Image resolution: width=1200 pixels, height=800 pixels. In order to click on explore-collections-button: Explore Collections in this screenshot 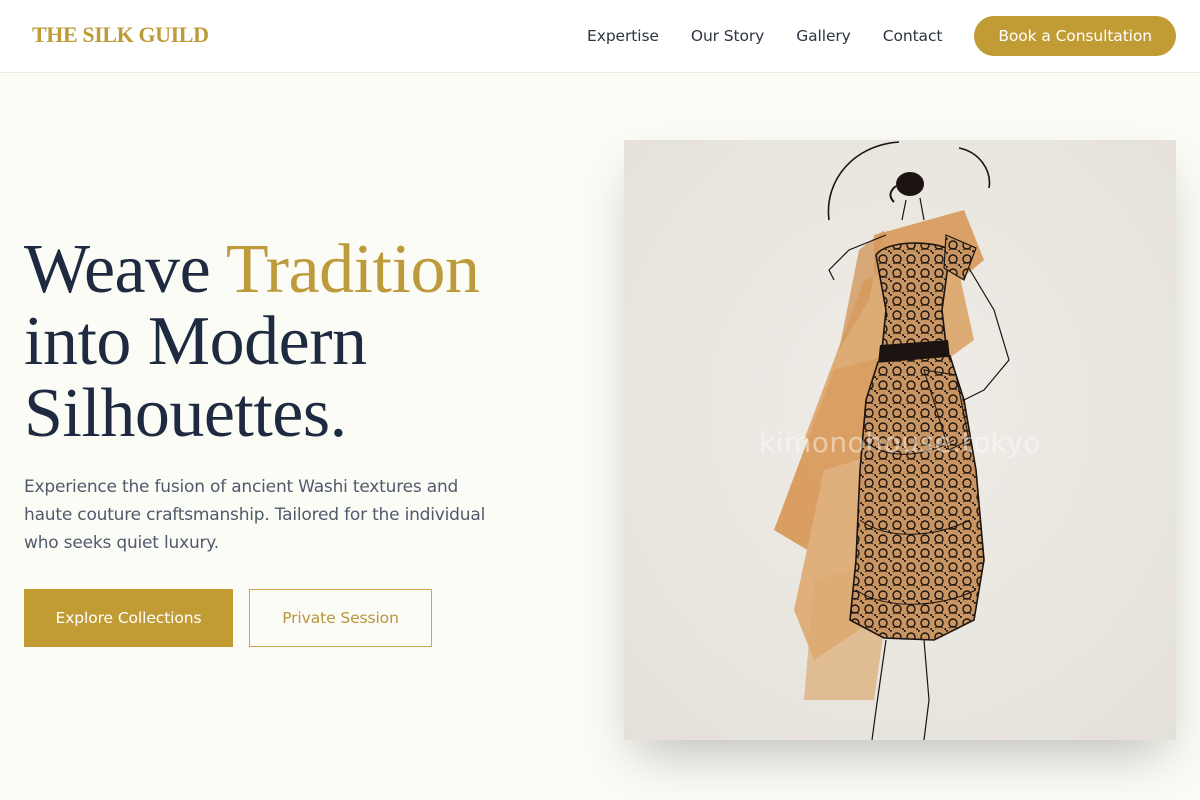, I will do `click(128, 618)`.